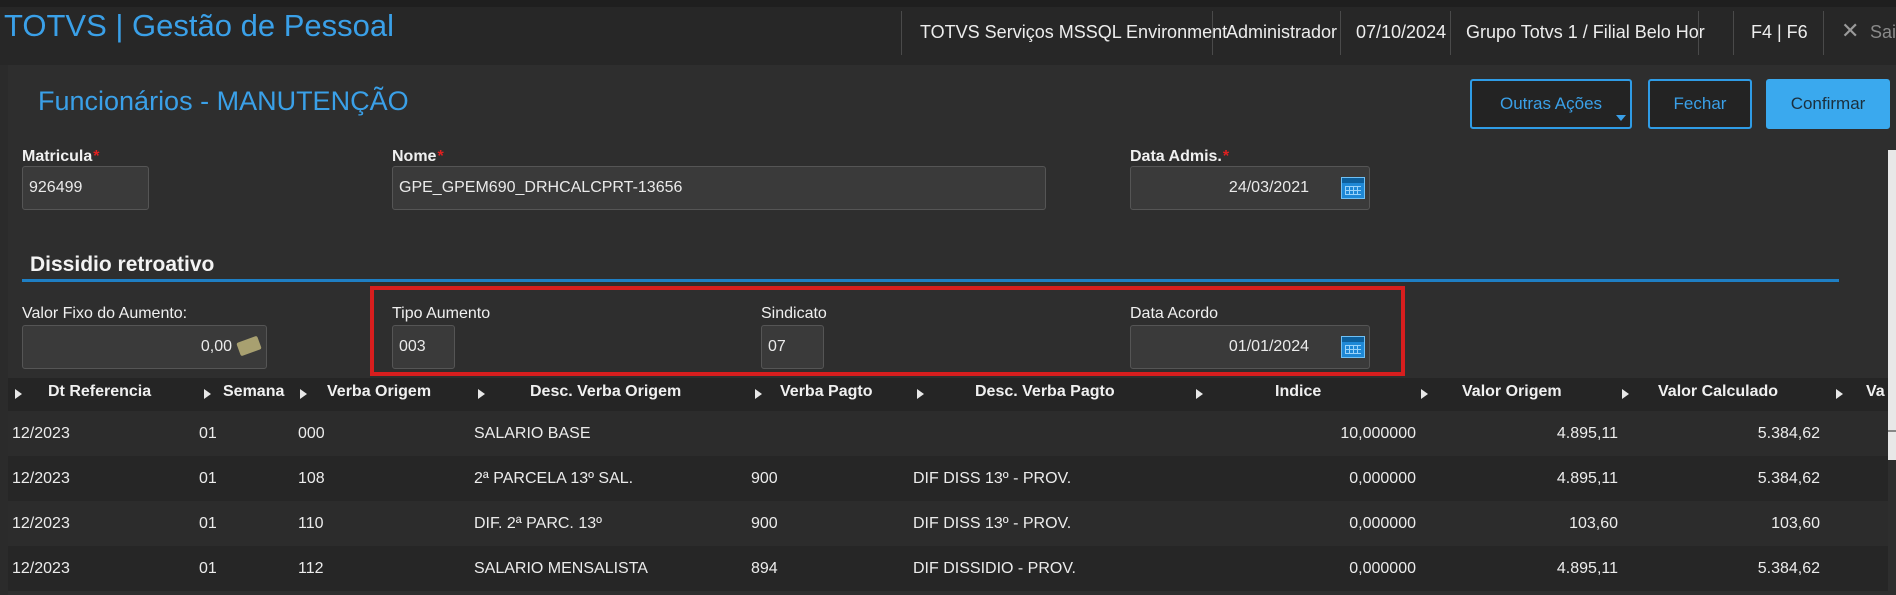 The height and width of the screenshot is (595, 1896). What do you see at coordinates (1401, 32) in the screenshot?
I see `date-label: 07/10/2024` at bounding box center [1401, 32].